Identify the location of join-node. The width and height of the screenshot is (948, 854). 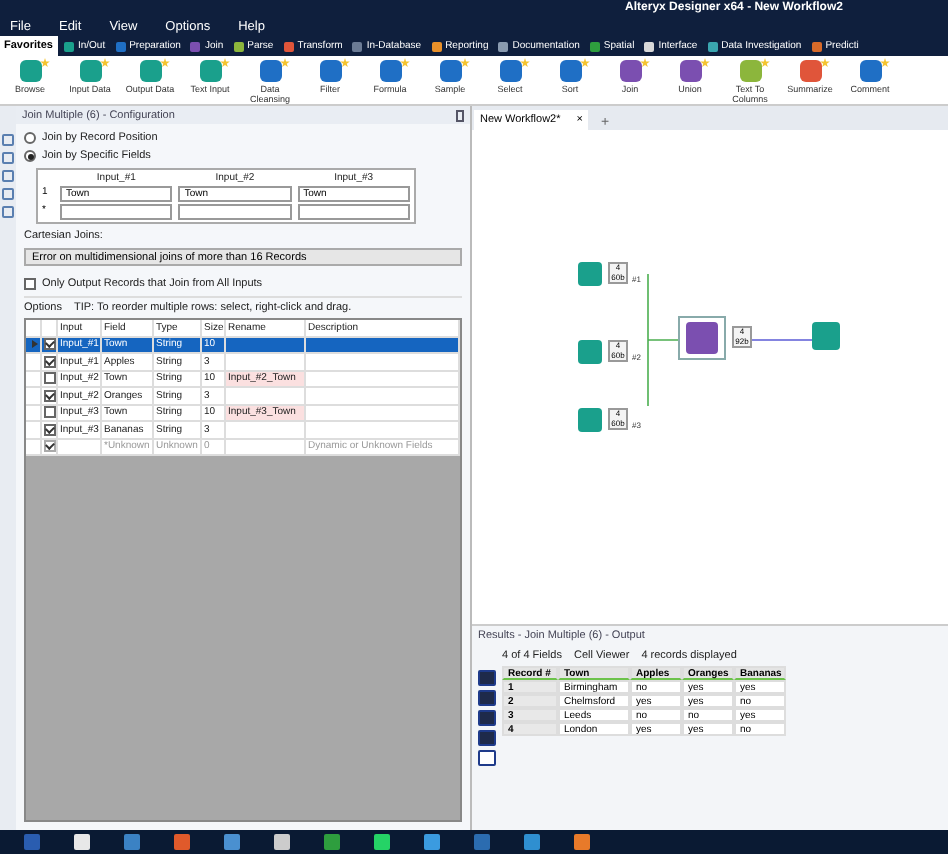
(702, 338).